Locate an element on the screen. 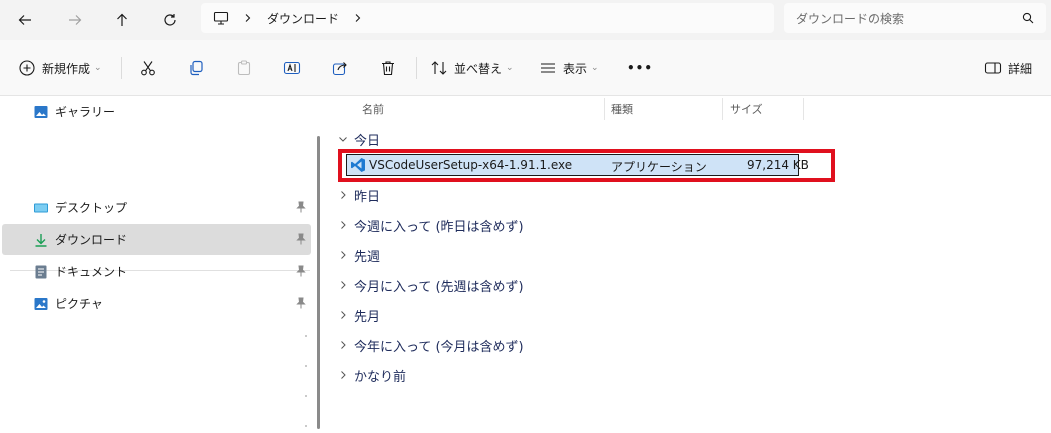  sidebar-item-desktop: デスクトップ is located at coordinates (156, 207).